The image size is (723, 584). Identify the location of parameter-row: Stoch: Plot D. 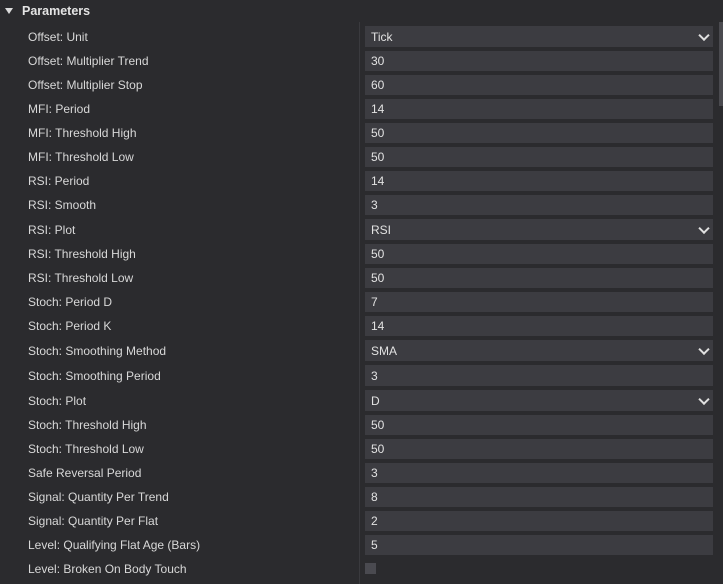
(361, 400).